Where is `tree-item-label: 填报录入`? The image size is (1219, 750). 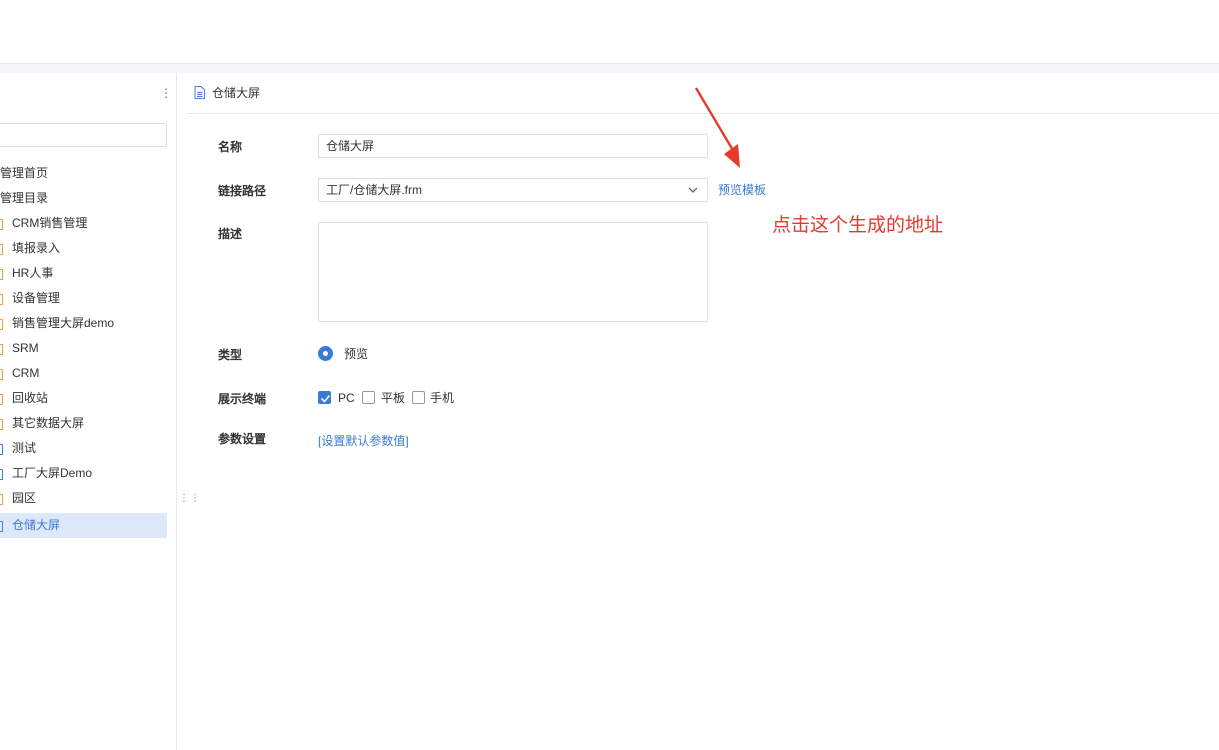
tree-item-label: 填报录入 is located at coordinates (36, 248).